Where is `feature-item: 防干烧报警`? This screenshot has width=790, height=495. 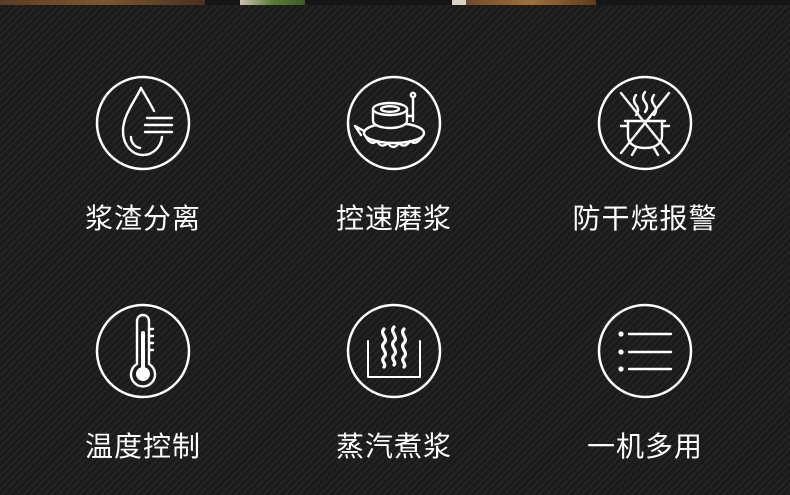
feature-item: 防干烧报警 is located at coordinates (645, 156).